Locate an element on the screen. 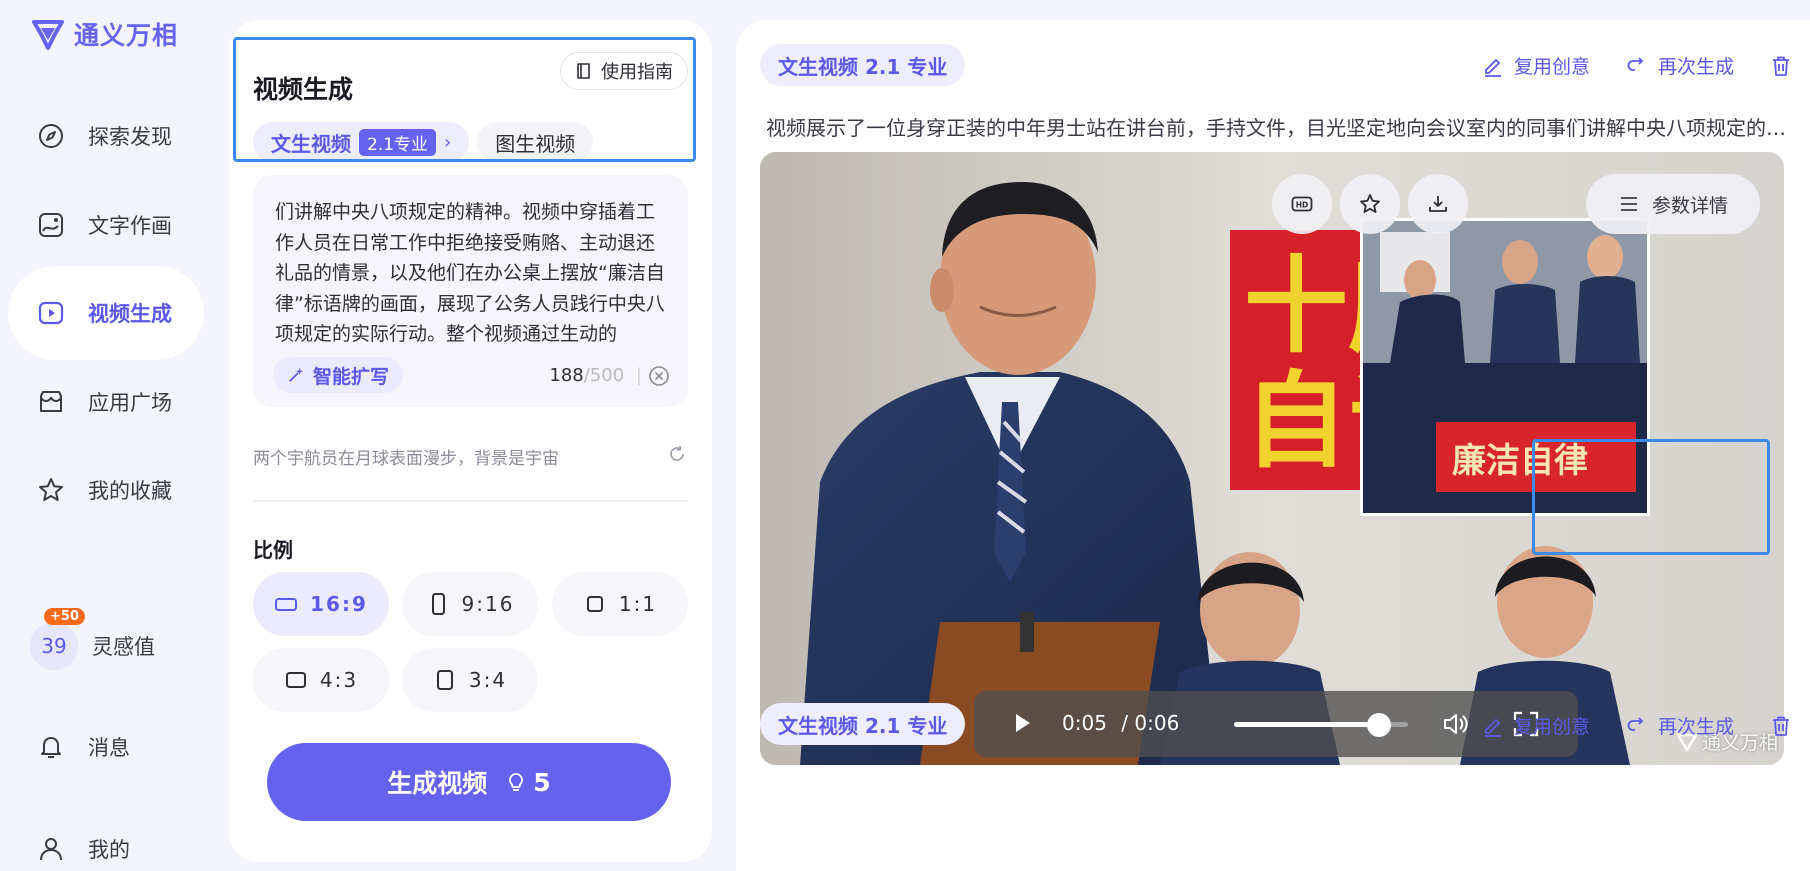  sidebar-item-label: 灵感值 is located at coordinates (123, 647).